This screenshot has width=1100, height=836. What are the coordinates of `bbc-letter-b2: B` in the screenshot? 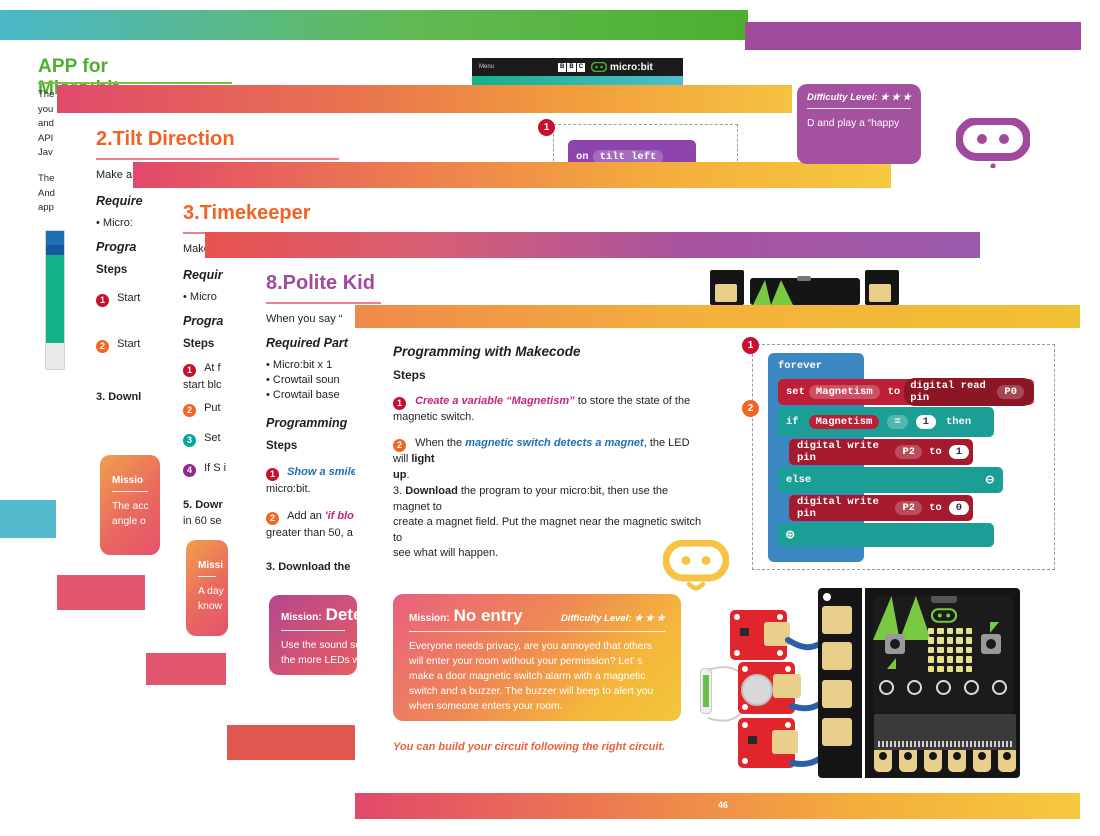 It's located at (571, 67).